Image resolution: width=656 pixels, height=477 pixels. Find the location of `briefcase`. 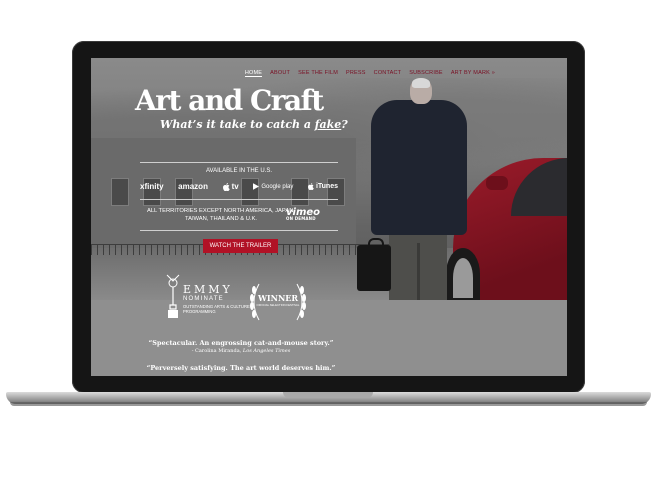

briefcase is located at coordinates (374, 268).